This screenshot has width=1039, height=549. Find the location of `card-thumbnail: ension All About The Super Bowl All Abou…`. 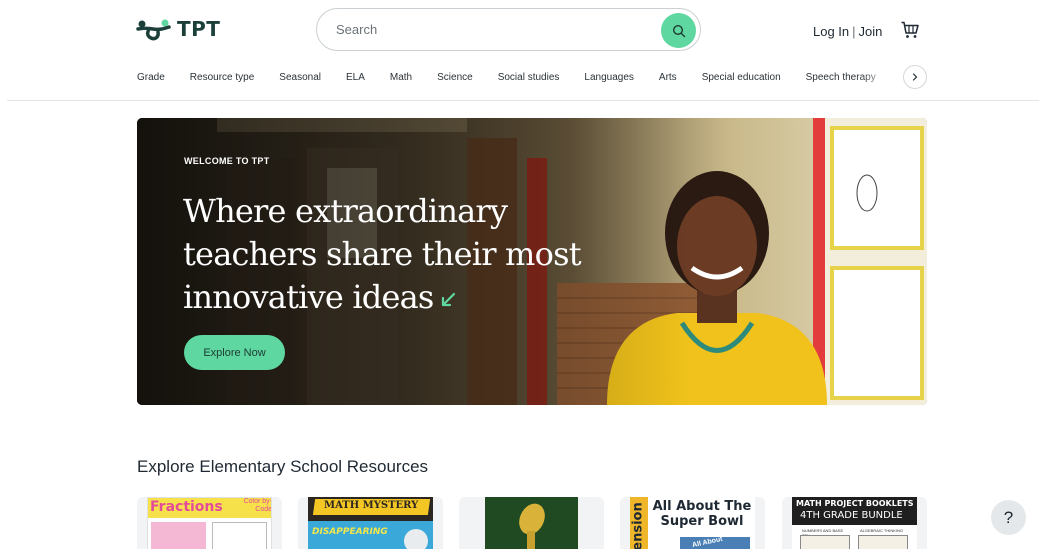

card-thumbnail: ension All About The Super Bowl All Abou… is located at coordinates (692, 523).